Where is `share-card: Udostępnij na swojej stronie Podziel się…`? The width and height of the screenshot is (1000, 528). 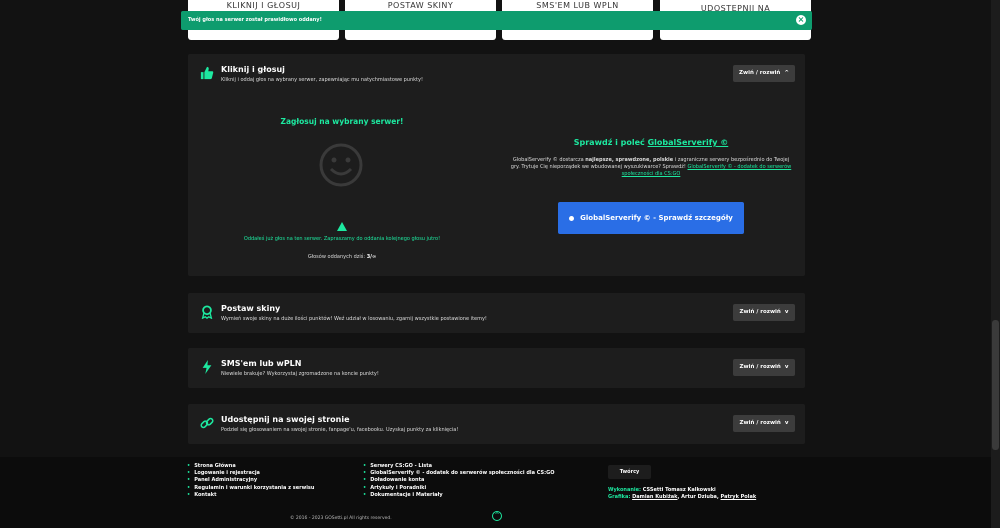
share-card: Udostępnij na swojej stronie Podziel się… is located at coordinates (496, 424).